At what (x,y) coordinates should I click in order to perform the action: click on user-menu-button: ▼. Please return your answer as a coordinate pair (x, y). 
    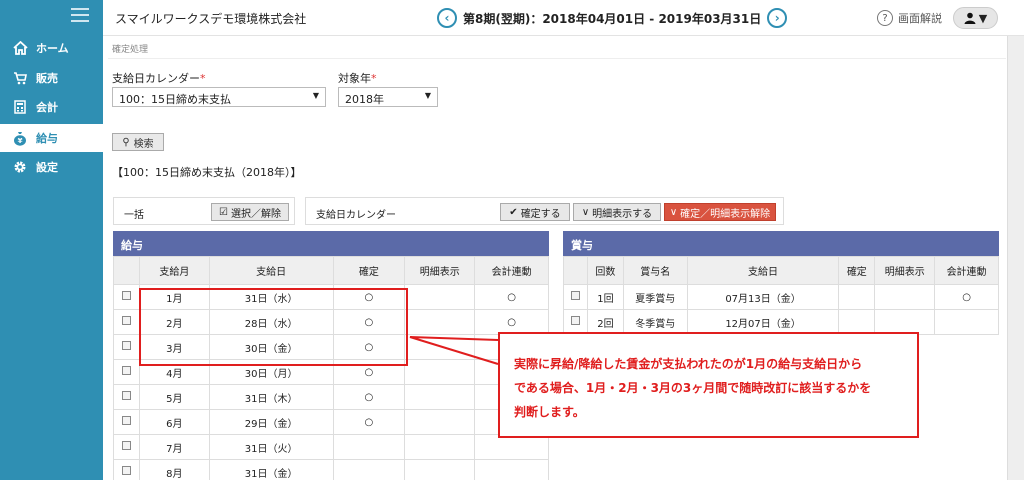
    Looking at the image, I should click on (975, 18).